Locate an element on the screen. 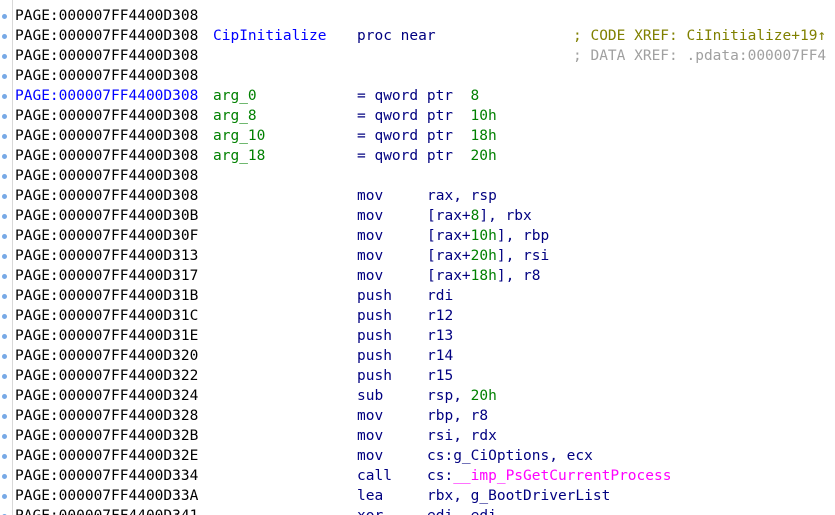  line-address: PAGE:000007FF4400D334 is located at coordinates (106, 476).